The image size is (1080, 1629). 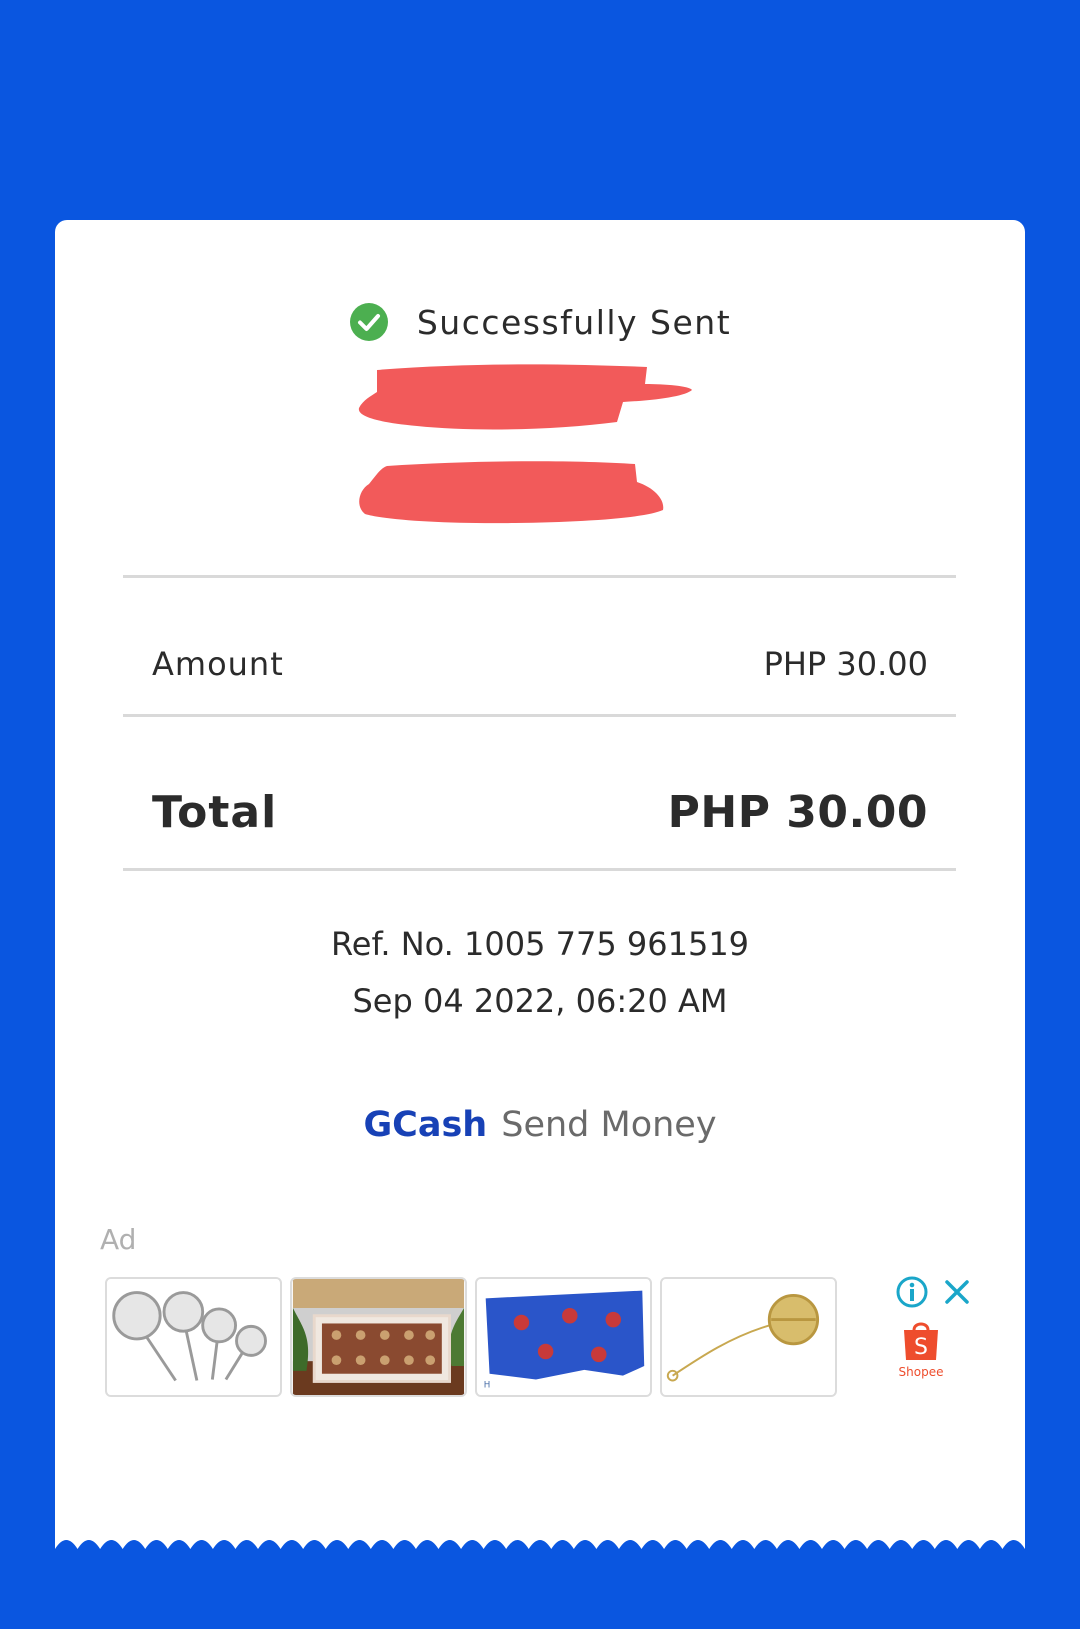 What do you see at coordinates (921, 1347) in the screenshot?
I see `svg-text: S` at bounding box center [921, 1347].